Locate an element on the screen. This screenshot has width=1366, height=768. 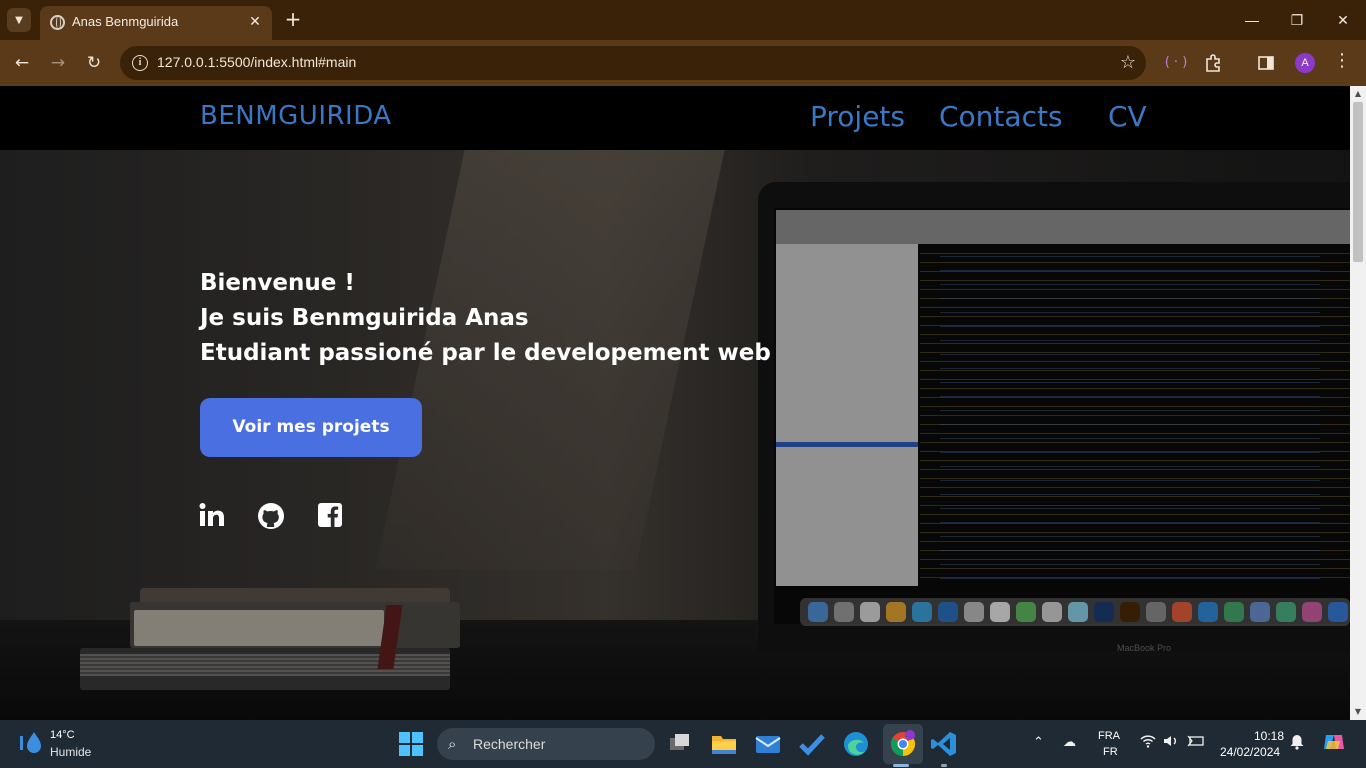
side-panel-icon is located at coordinates (1266, 63).